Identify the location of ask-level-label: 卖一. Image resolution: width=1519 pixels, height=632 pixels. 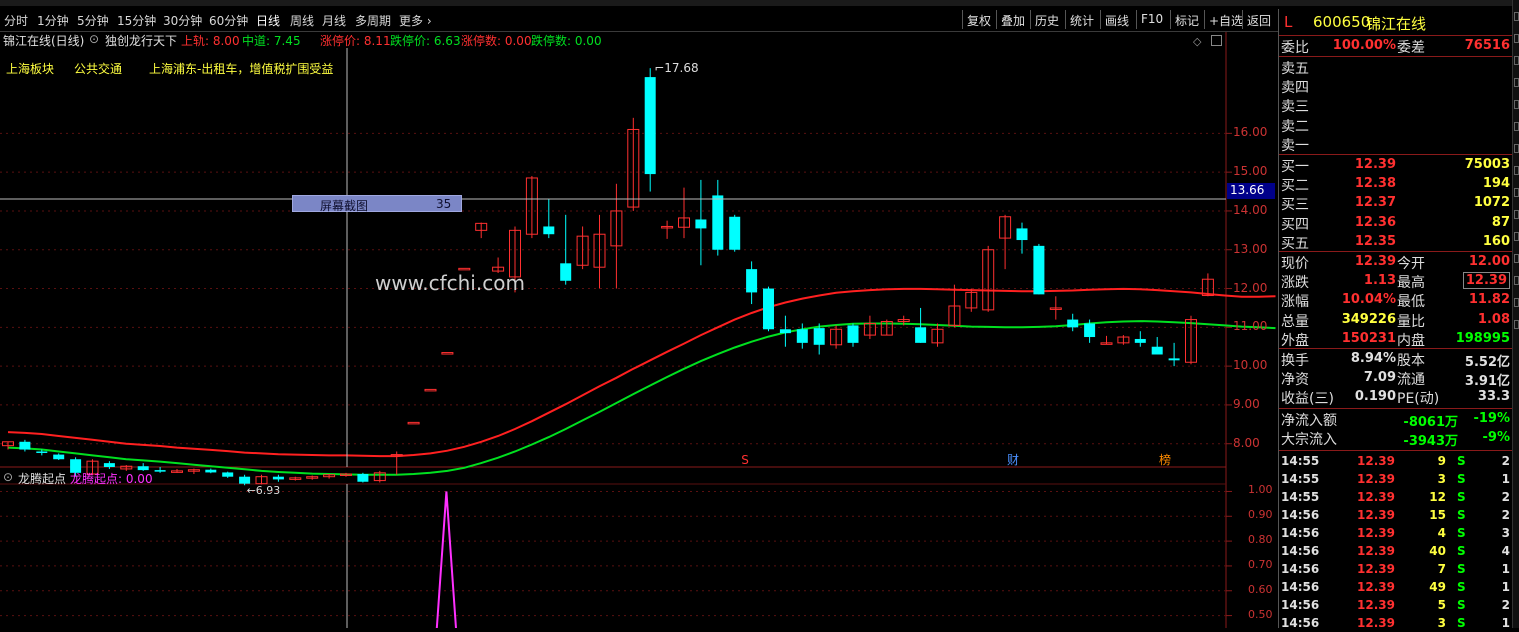
(1295, 145).